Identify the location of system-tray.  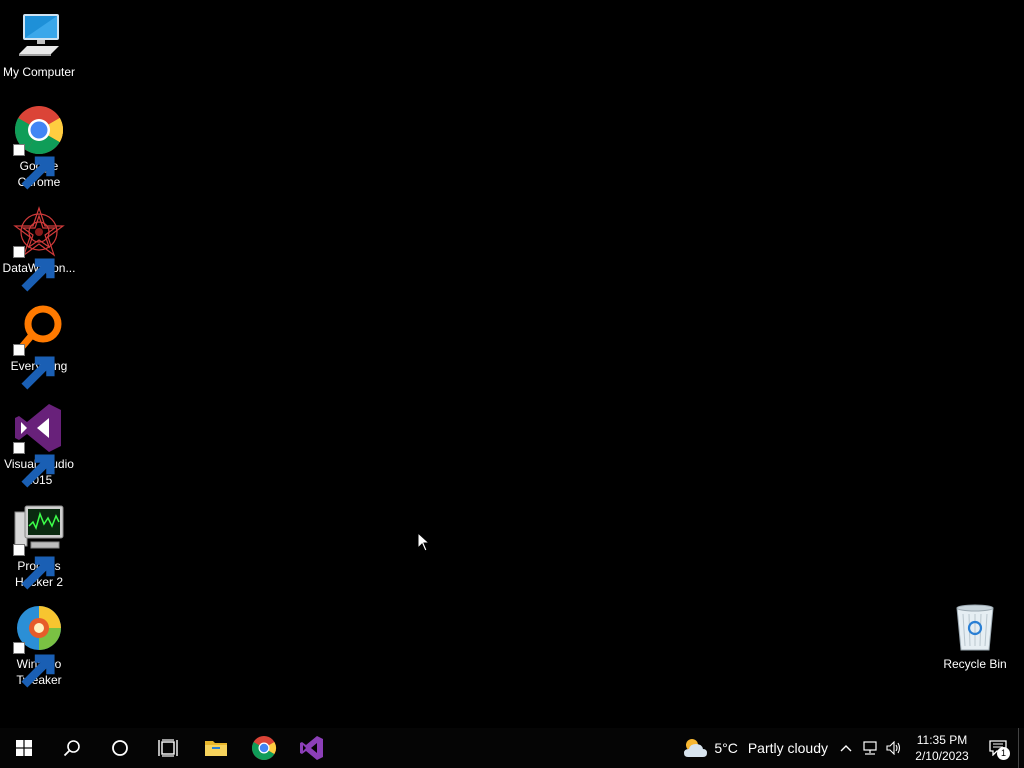
(870, 748).